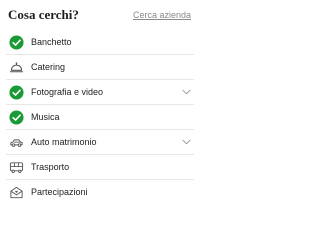 The width and height of the screenshot is (320, 240). I want to click on envelope-icon, so click(16, 192).